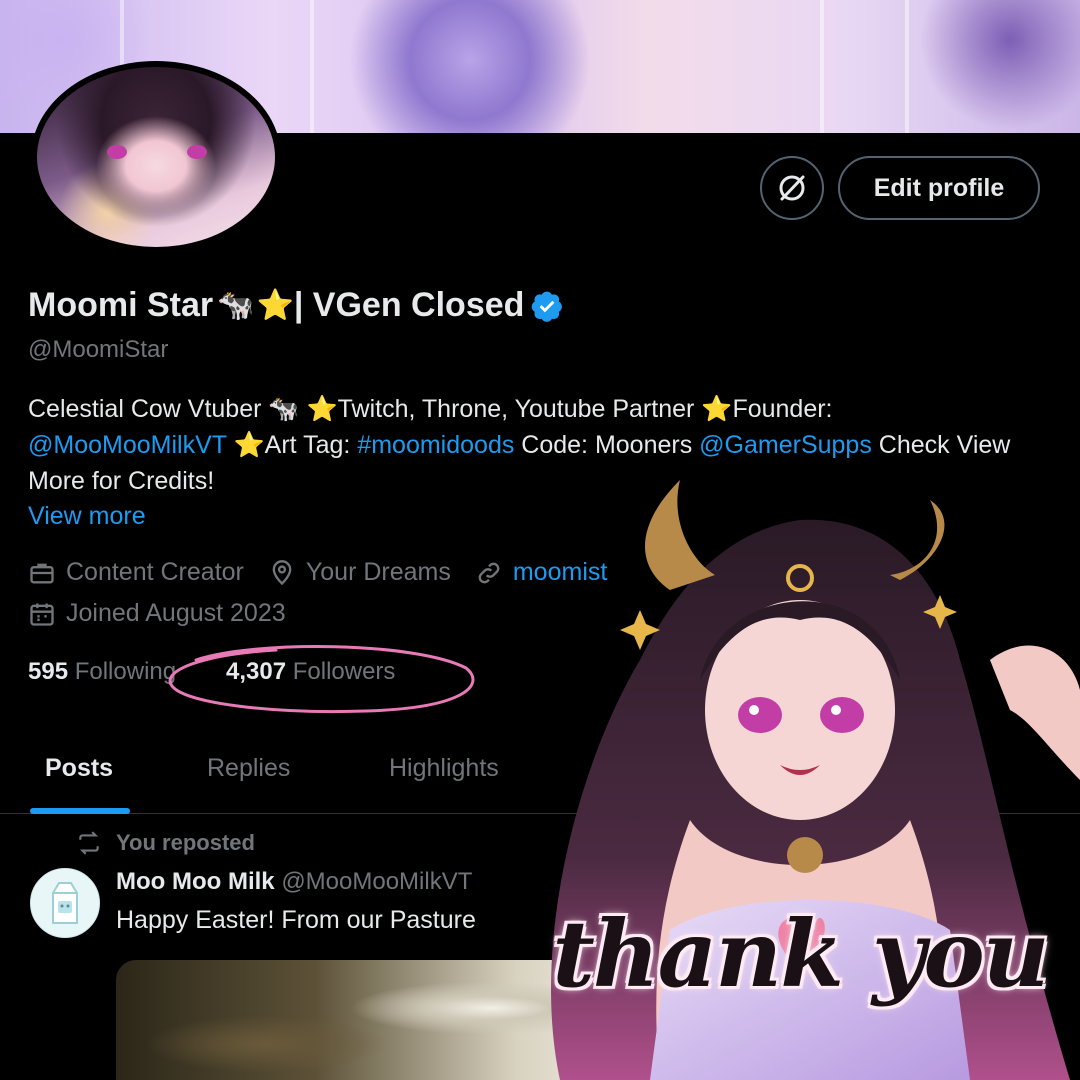 The width and height of the screenshot is (1080, 1080). What do you see at coordinates (321, 679) in the screenshot?
I see `highlight-circle` at bounding box center [321, 679].